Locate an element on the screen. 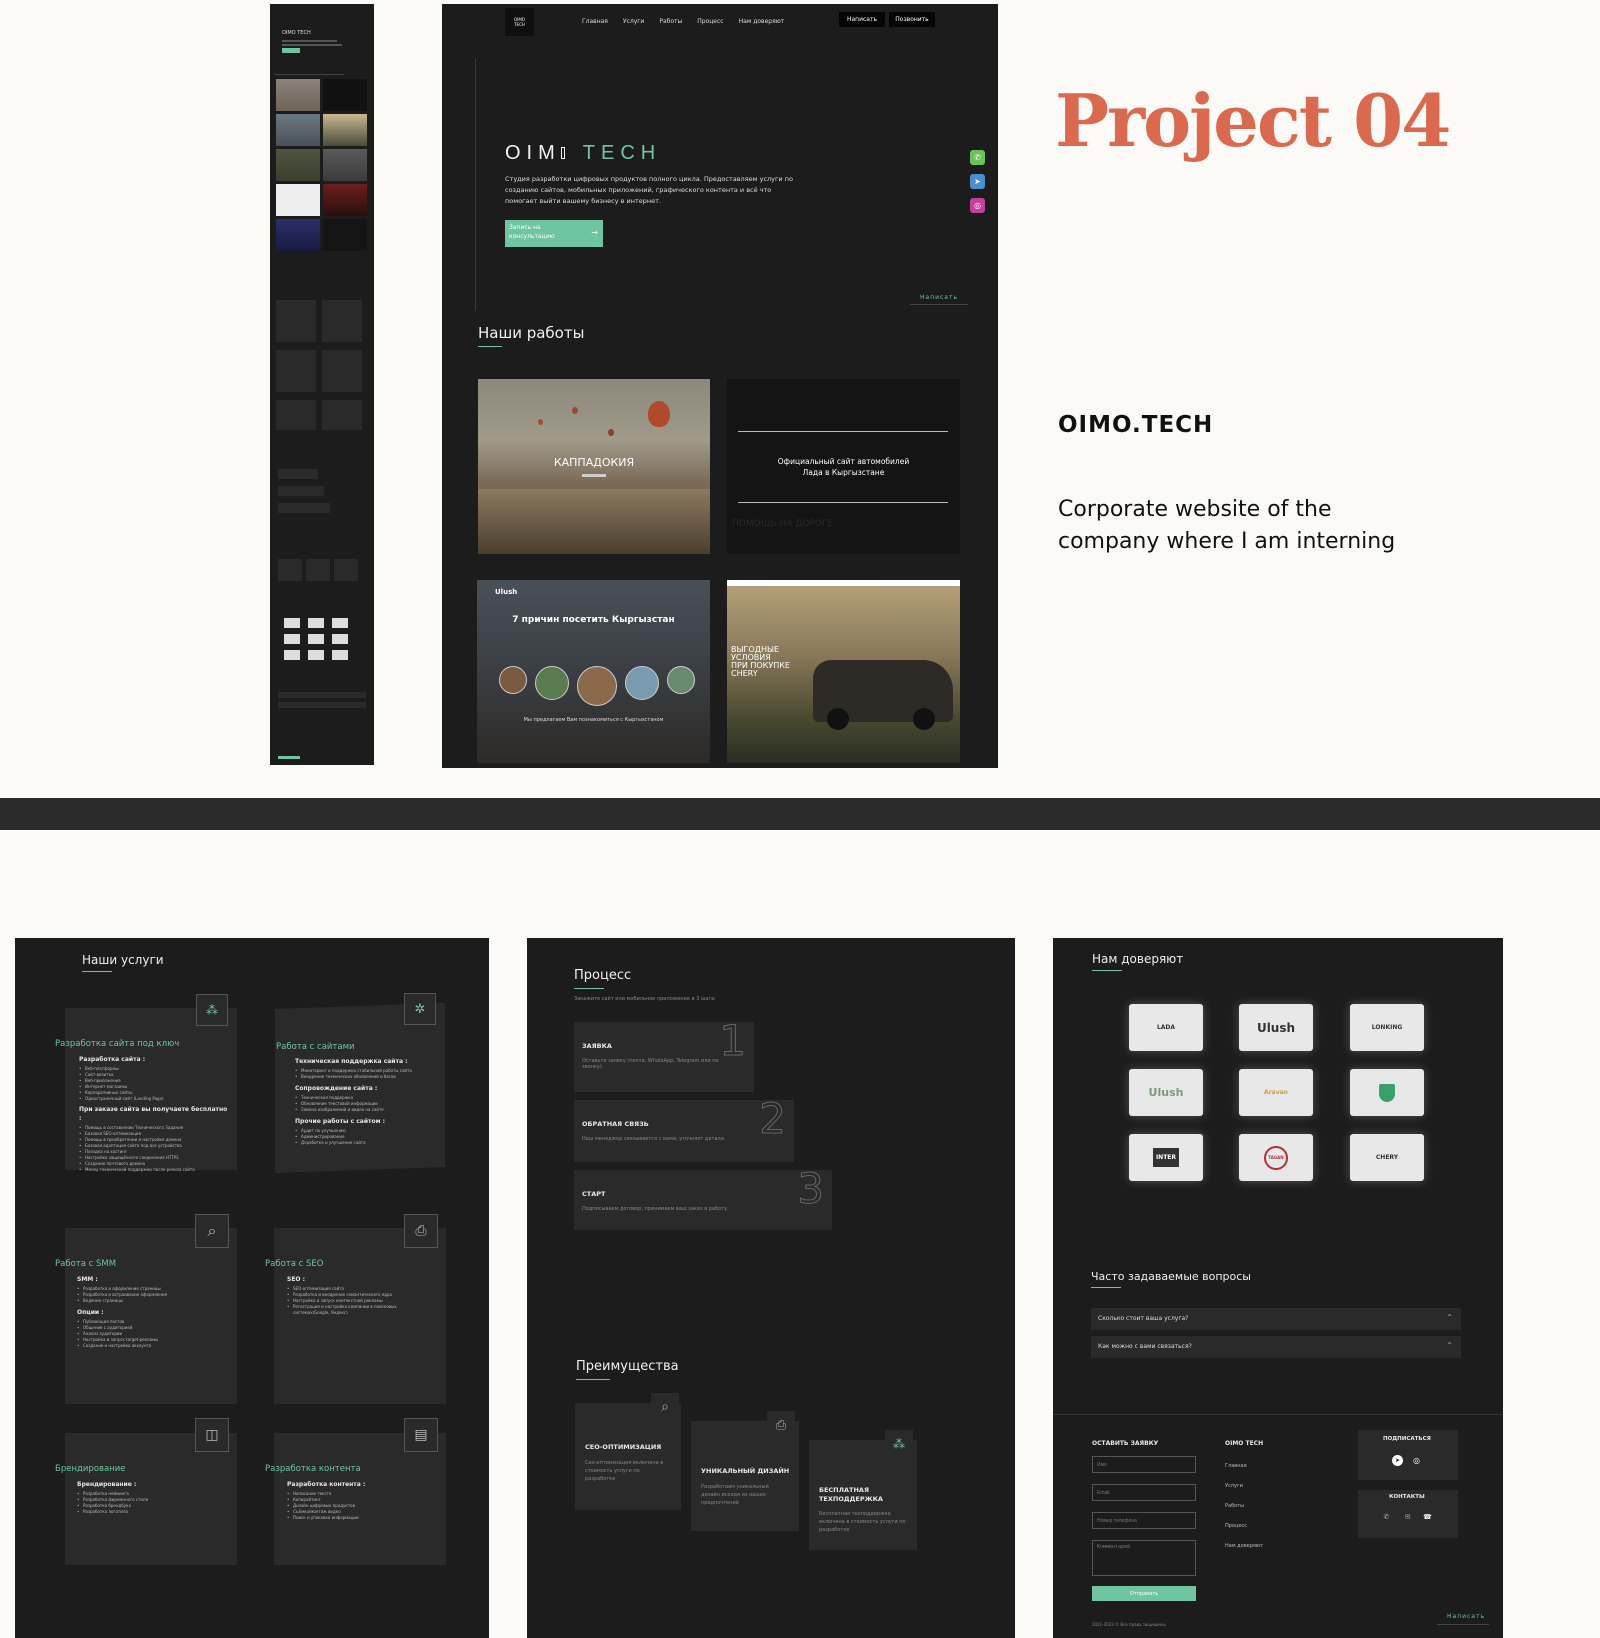 The height and width of the screenshot is (1638, 1600). work-card-cappadocia: КАППАДОКИЯ is located at coordinates (594, 466).